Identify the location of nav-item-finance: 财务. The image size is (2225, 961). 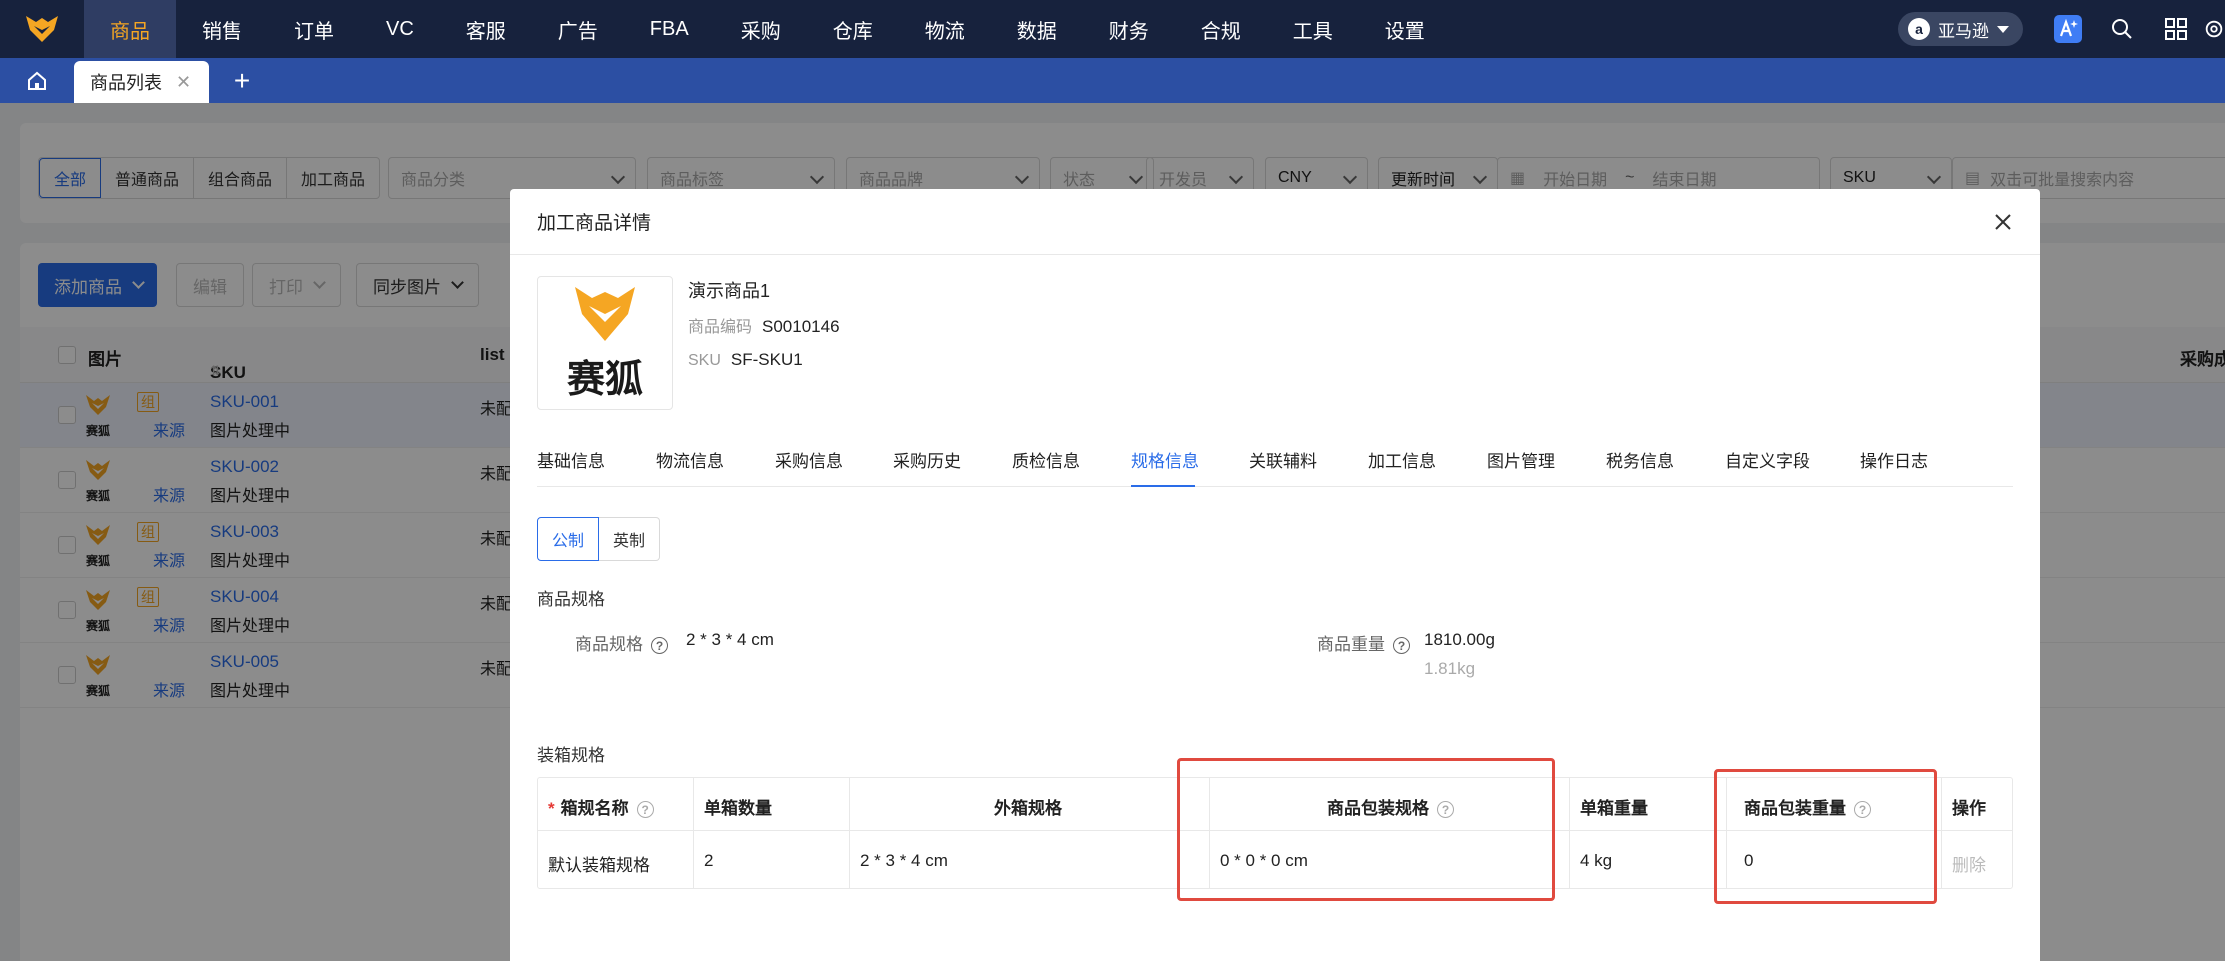
(1129, 29).